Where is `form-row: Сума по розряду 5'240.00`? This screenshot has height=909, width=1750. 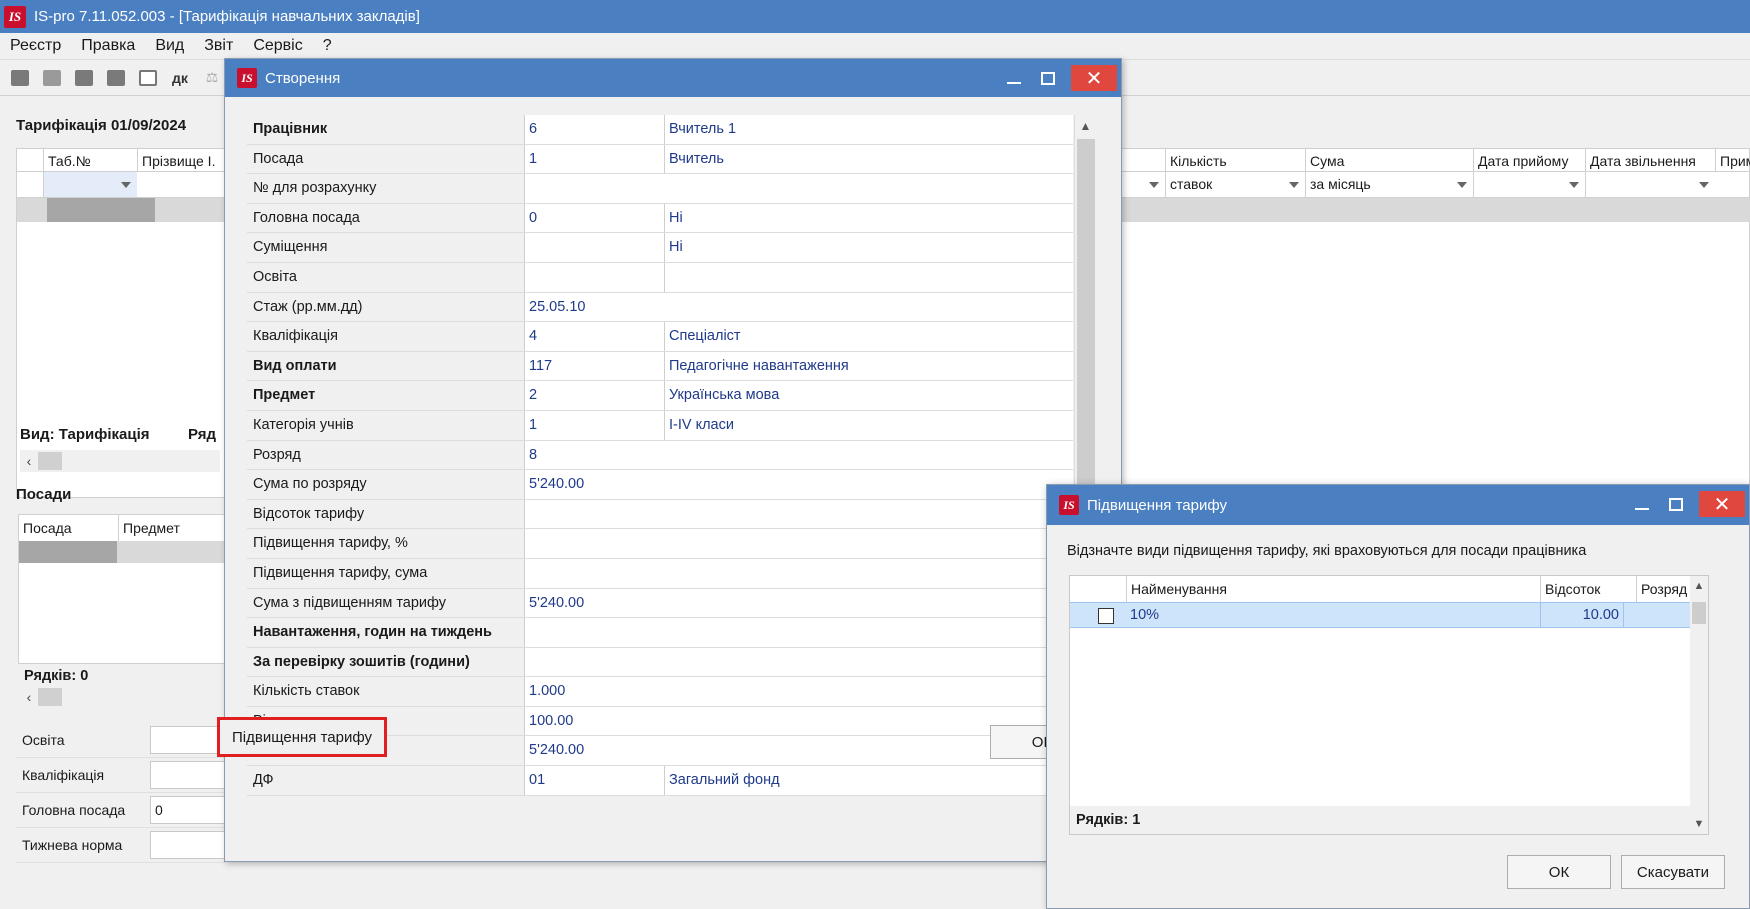
form-row: Сума по розряду 5'240.00 is located at coordinates (660, 485).